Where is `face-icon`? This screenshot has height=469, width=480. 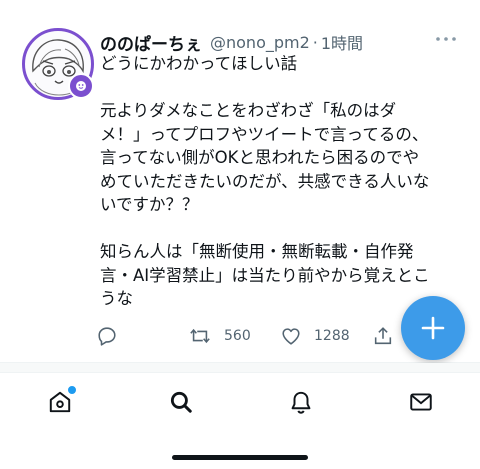 face-icon is located at coordinates (81, 86).